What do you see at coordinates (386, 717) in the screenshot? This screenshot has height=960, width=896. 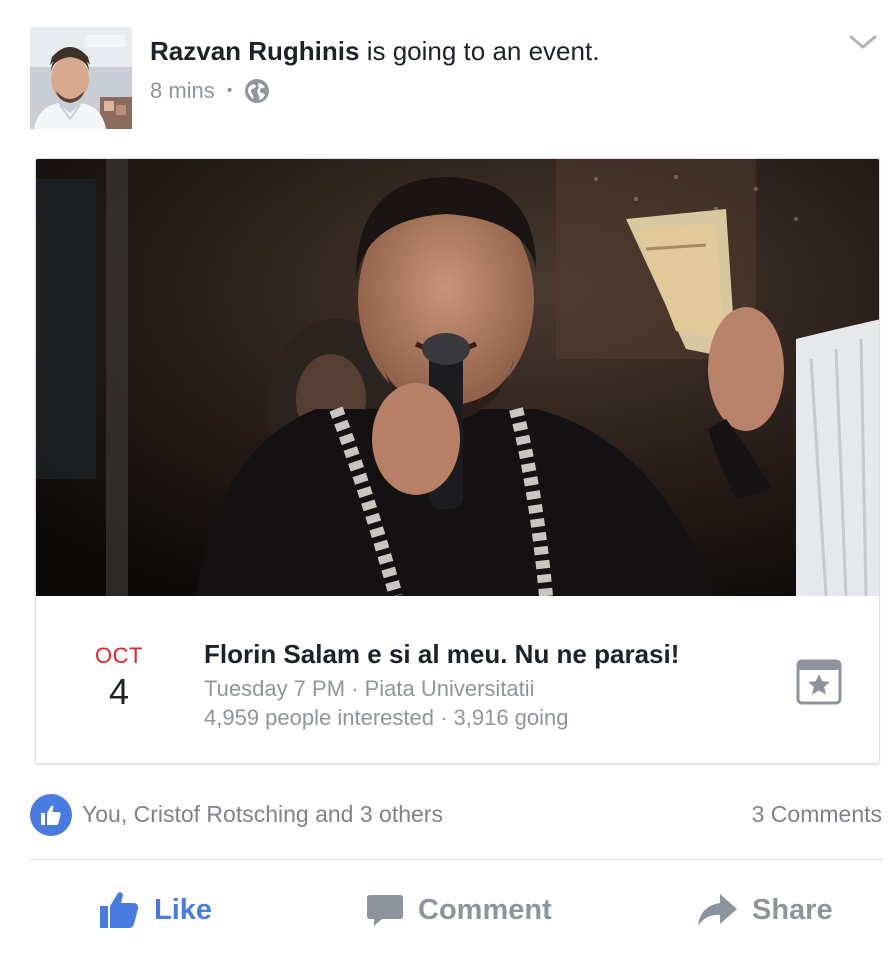 I see `event-attendance: 4,959 people interested · 3,916 going` at bounding box center [386, 717].